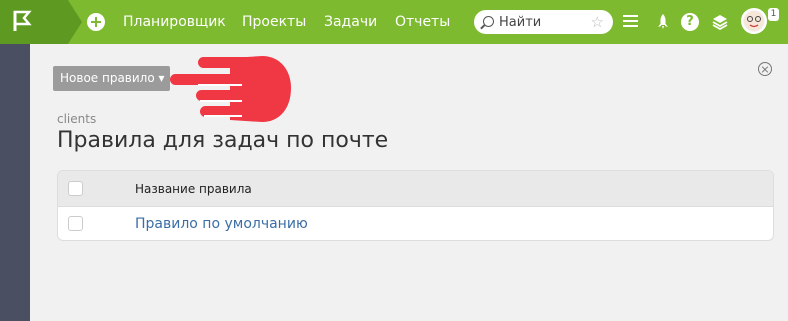 The image size is (788, 321). I want to click on rule-link: Правило по умолчанию, so click(221, 224).